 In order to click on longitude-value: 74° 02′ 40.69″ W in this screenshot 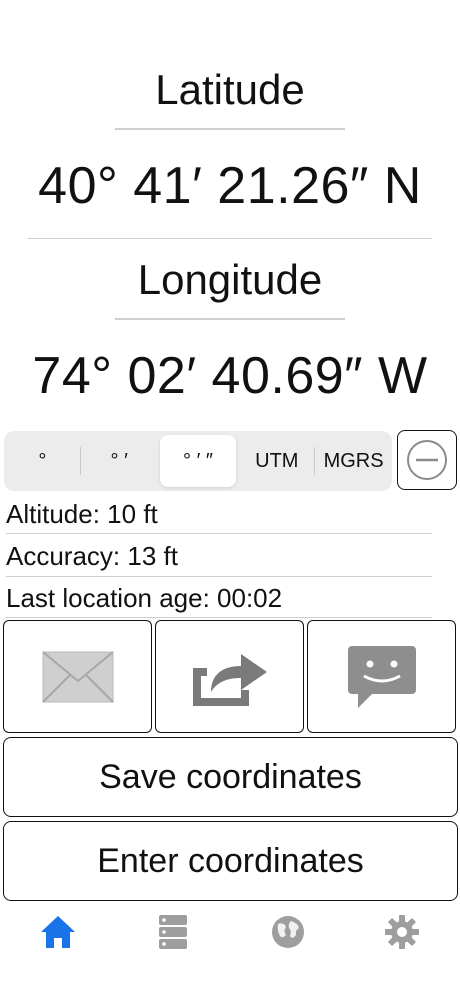, I will do `click(230, 376)`.